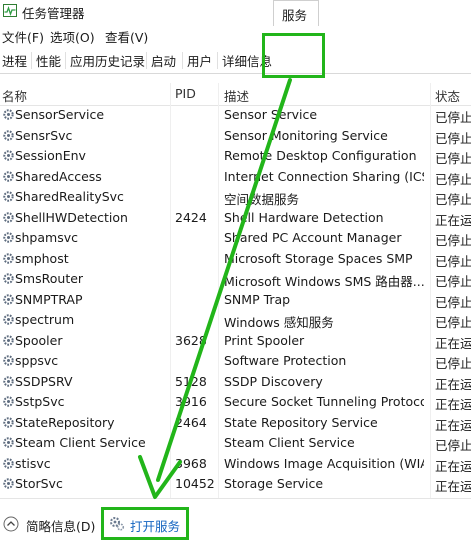  Describe the element at coordinates (324, 176) in the screenshot. I see `service-description: Internet Connection Sharing (ICS)` at that location.